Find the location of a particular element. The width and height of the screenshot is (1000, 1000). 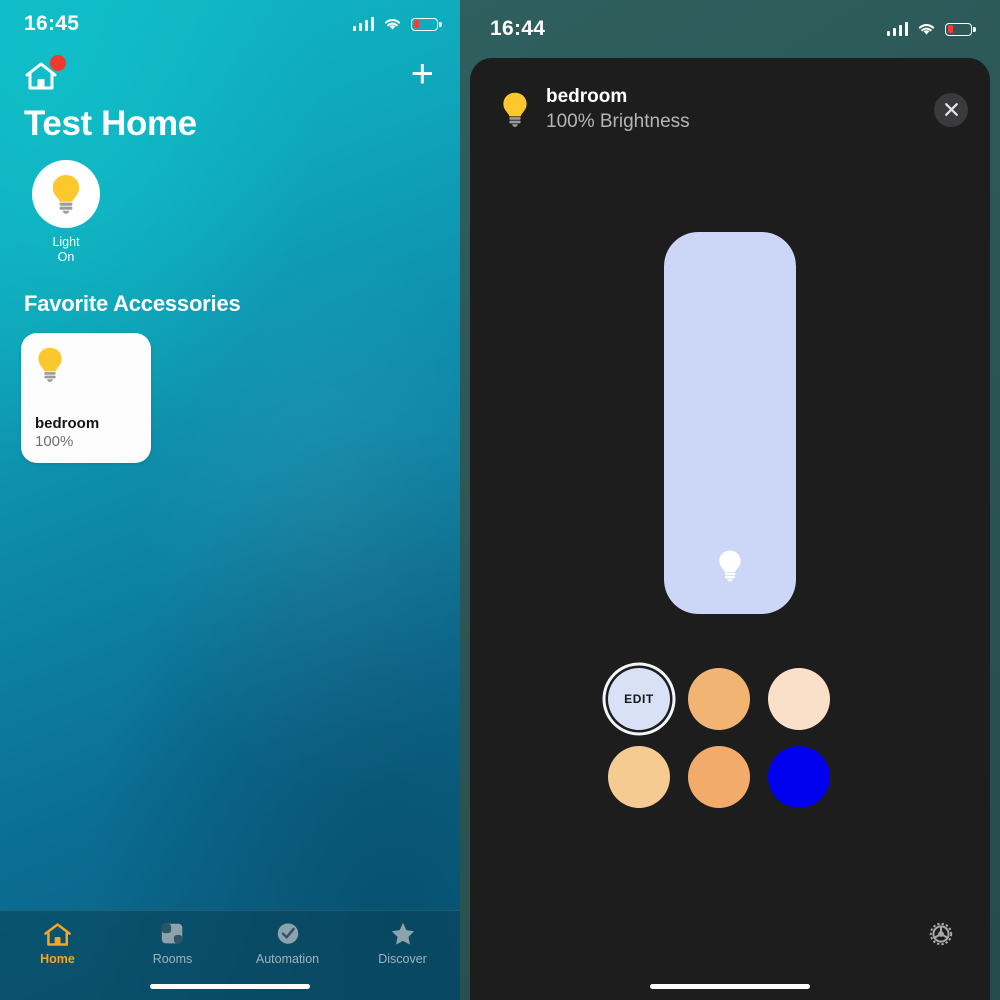

color-swatch-peach is located at coordinates (639, 777).